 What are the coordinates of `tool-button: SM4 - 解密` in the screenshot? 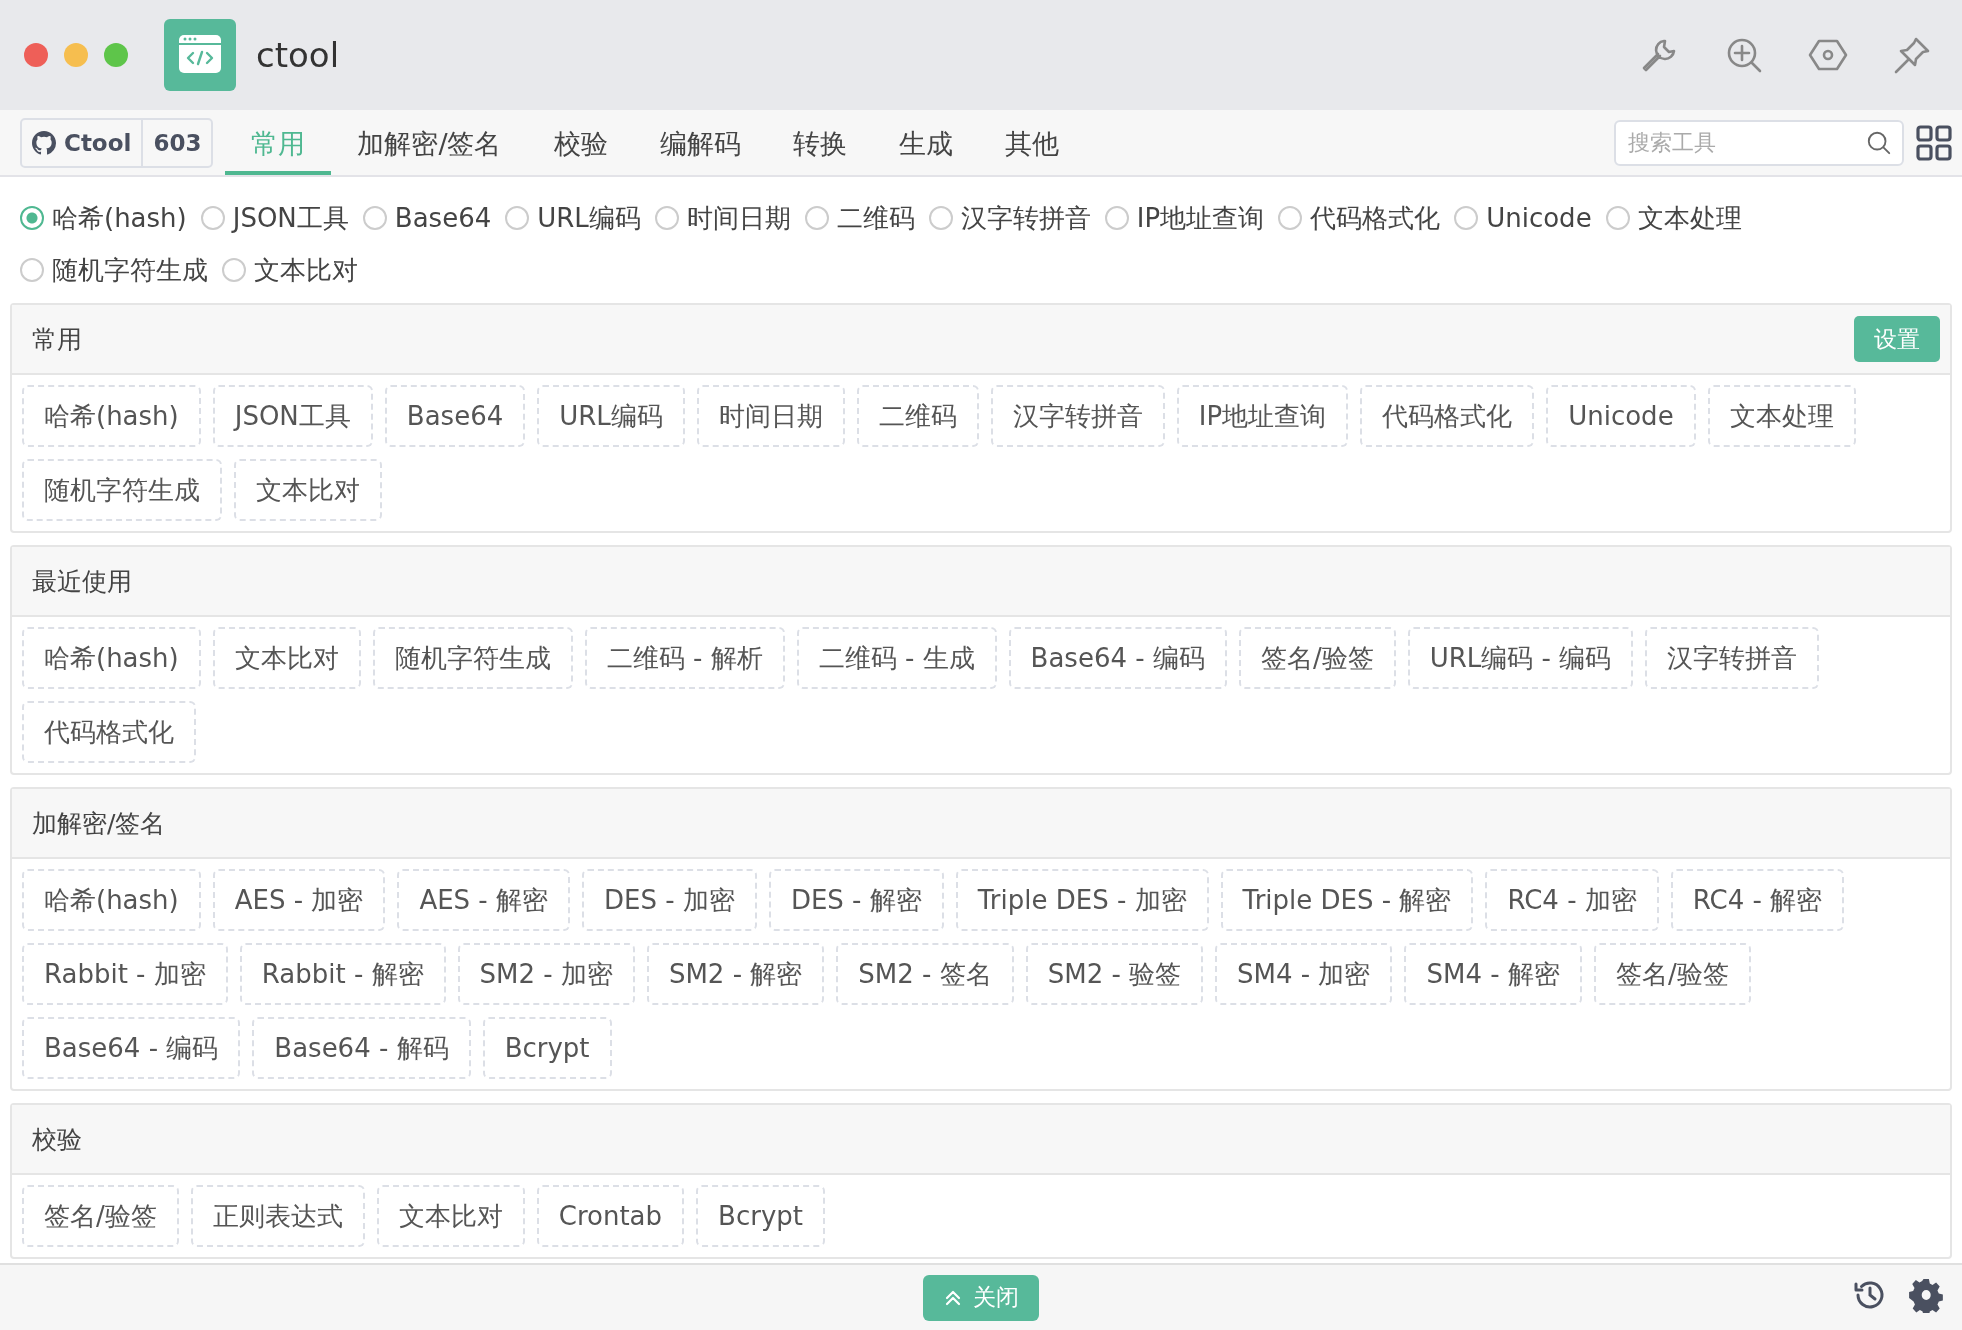 It's located at (1493, 974).